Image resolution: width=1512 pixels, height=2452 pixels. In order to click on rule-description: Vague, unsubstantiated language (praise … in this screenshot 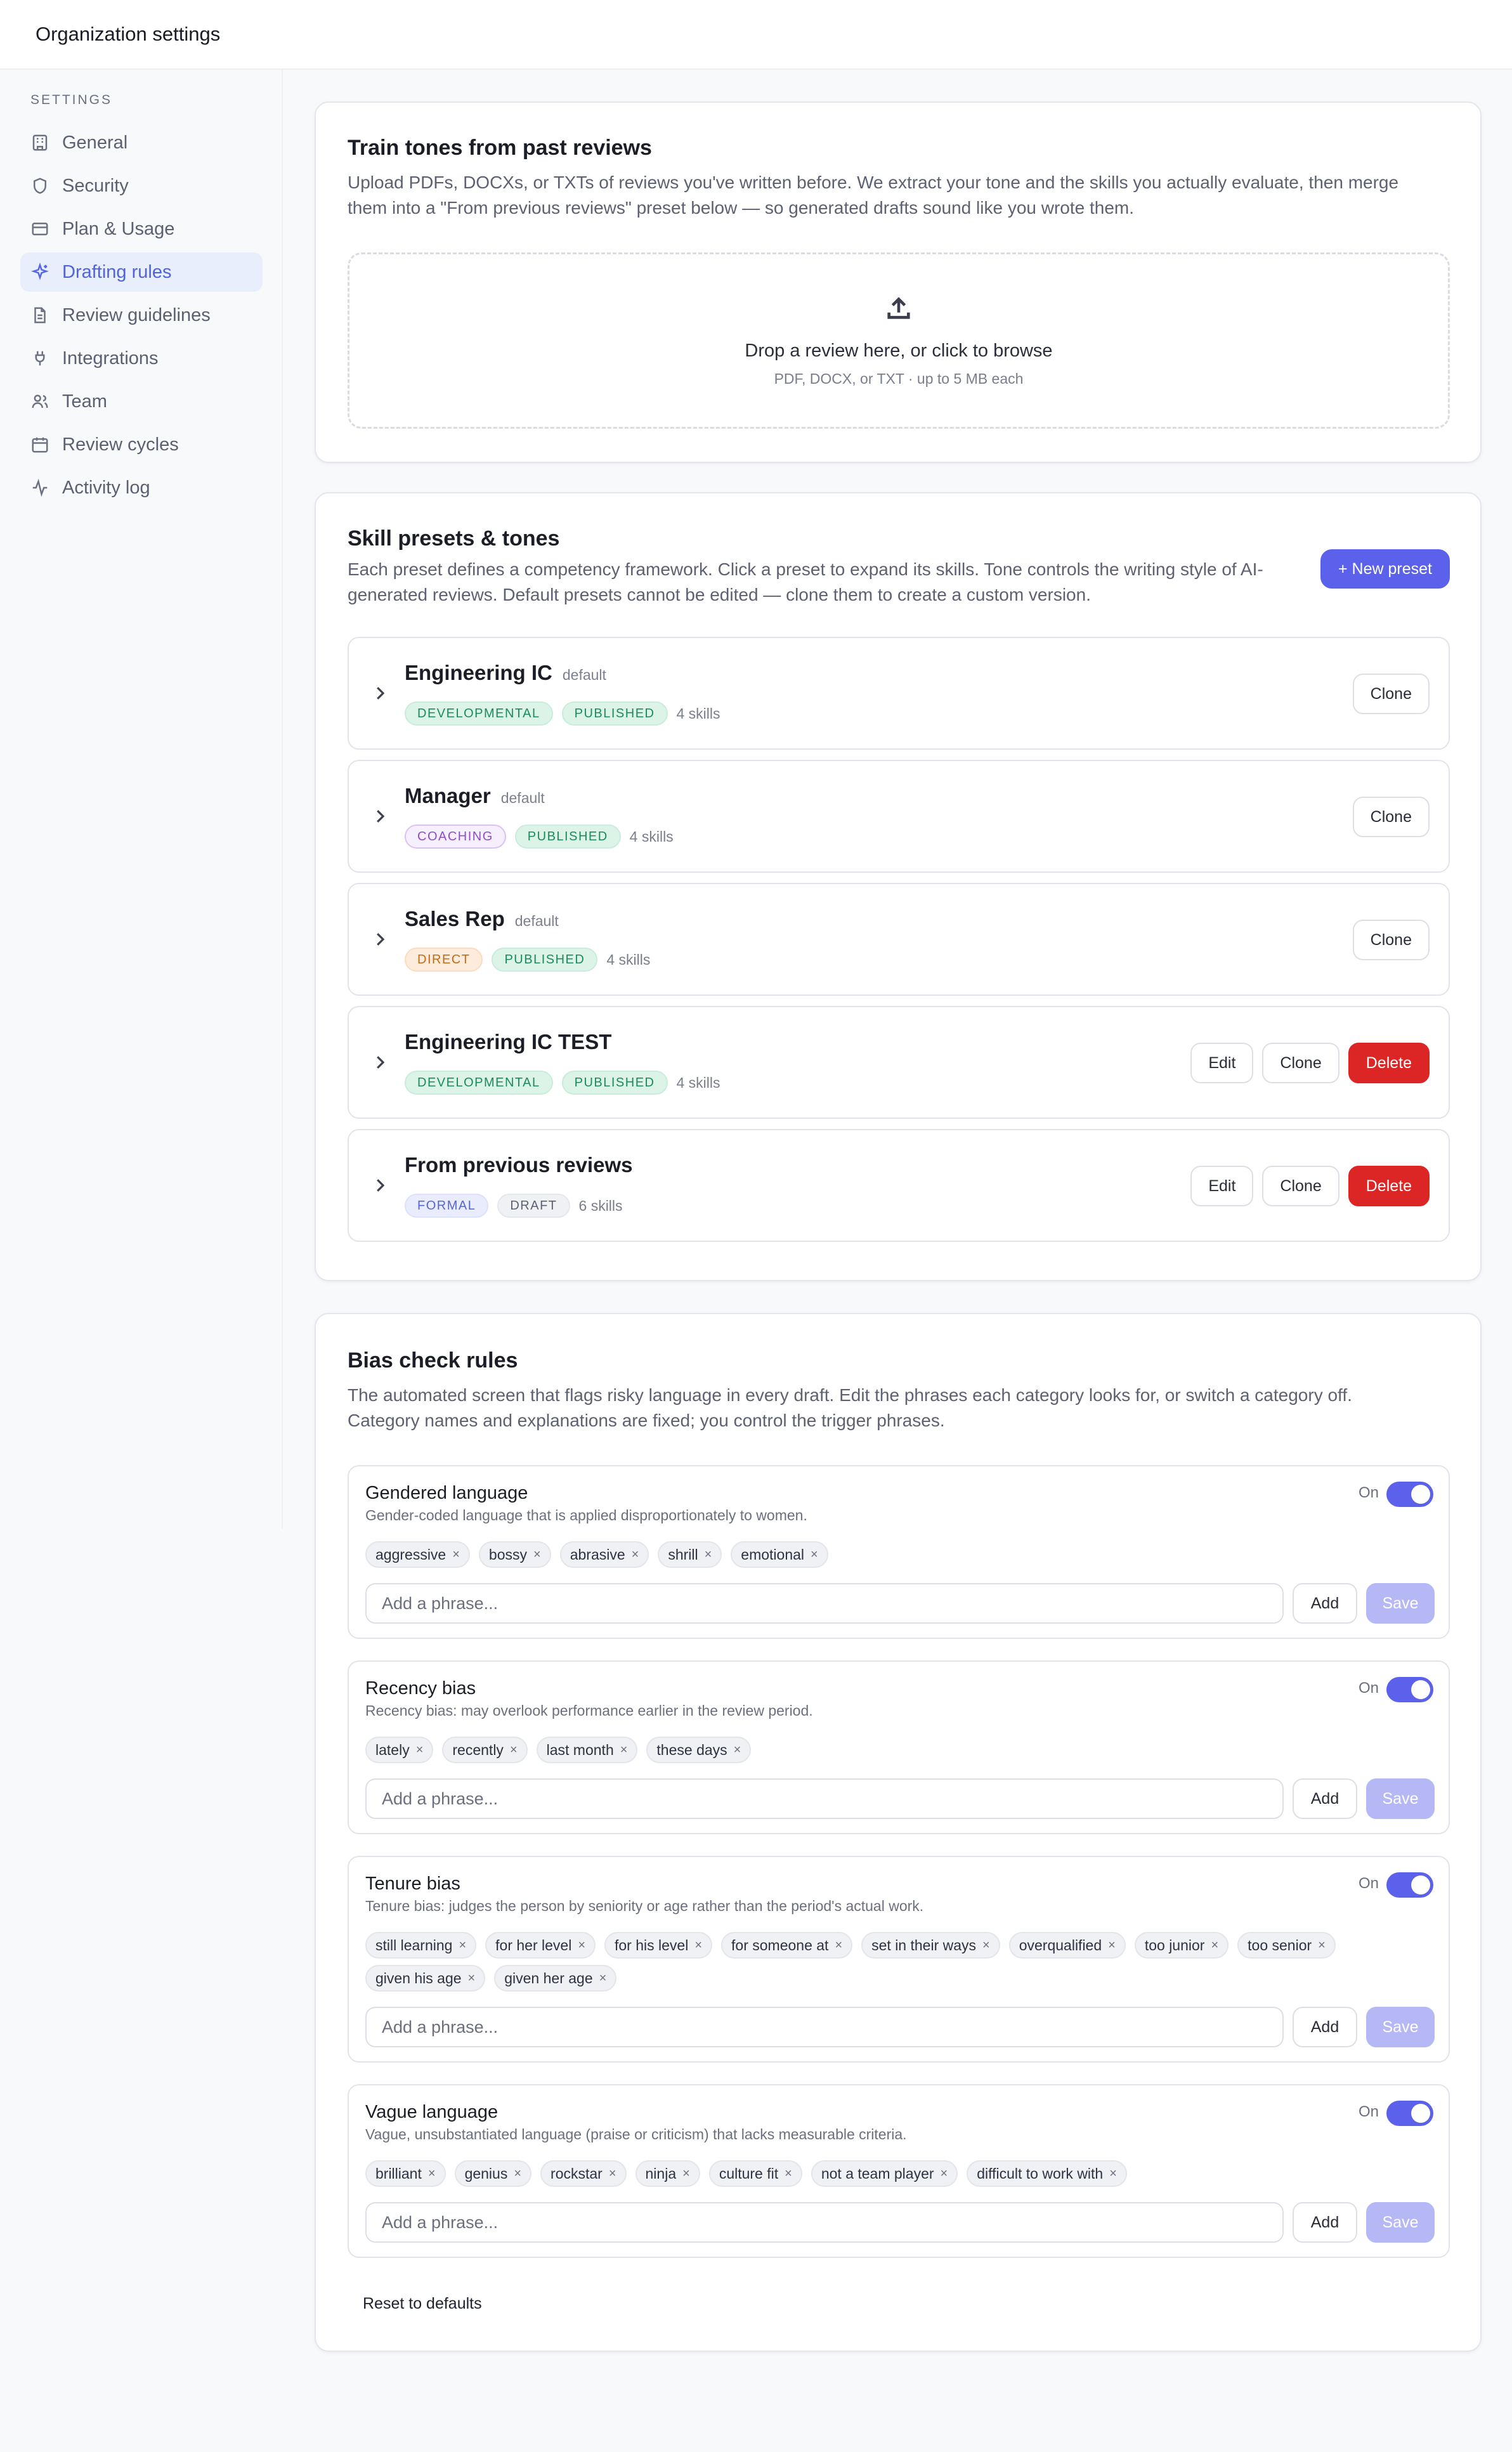, I will do `click(636, 2134)`.